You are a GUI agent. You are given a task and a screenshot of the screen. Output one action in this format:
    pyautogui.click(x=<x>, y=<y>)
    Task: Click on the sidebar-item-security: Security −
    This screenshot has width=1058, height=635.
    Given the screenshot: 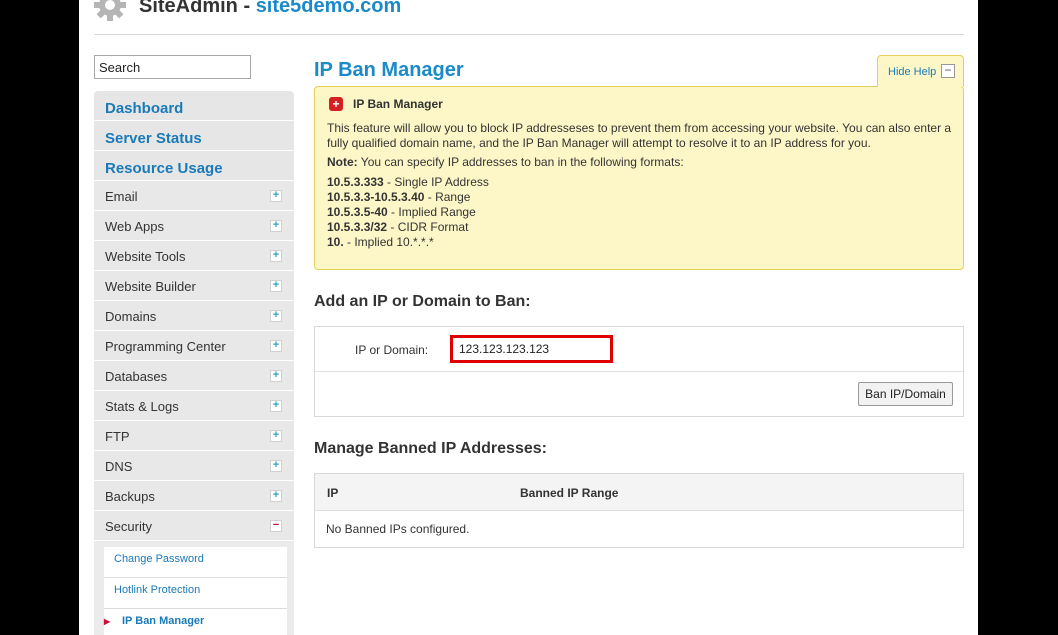 What is the action you would take?
    pyautogui.click(x=194, y=526)
    